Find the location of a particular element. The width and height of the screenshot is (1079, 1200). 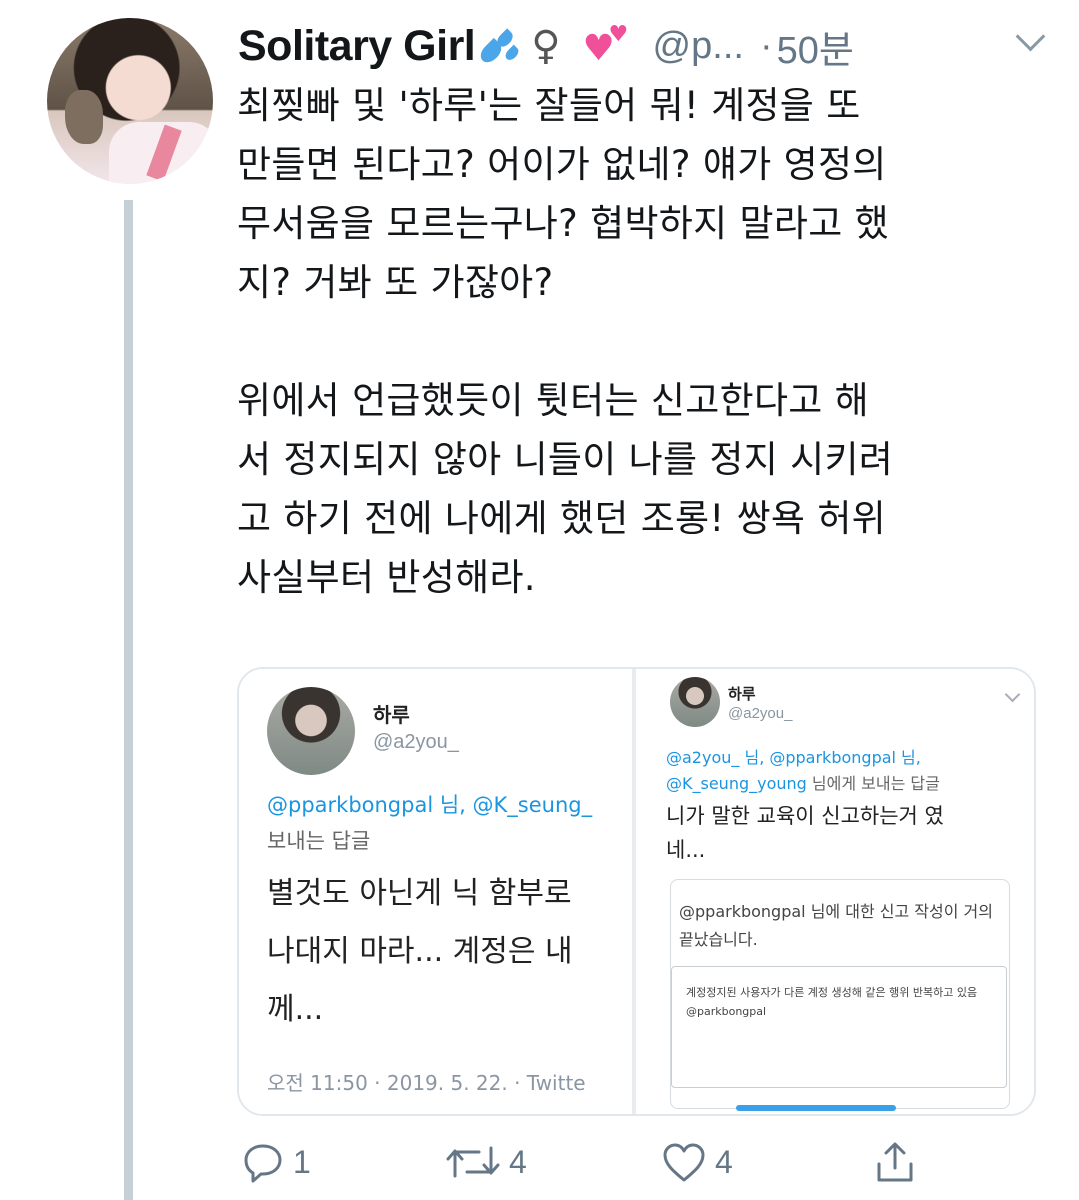

haru-handle-small: @a2you_ is located at coordinates (760, 713).